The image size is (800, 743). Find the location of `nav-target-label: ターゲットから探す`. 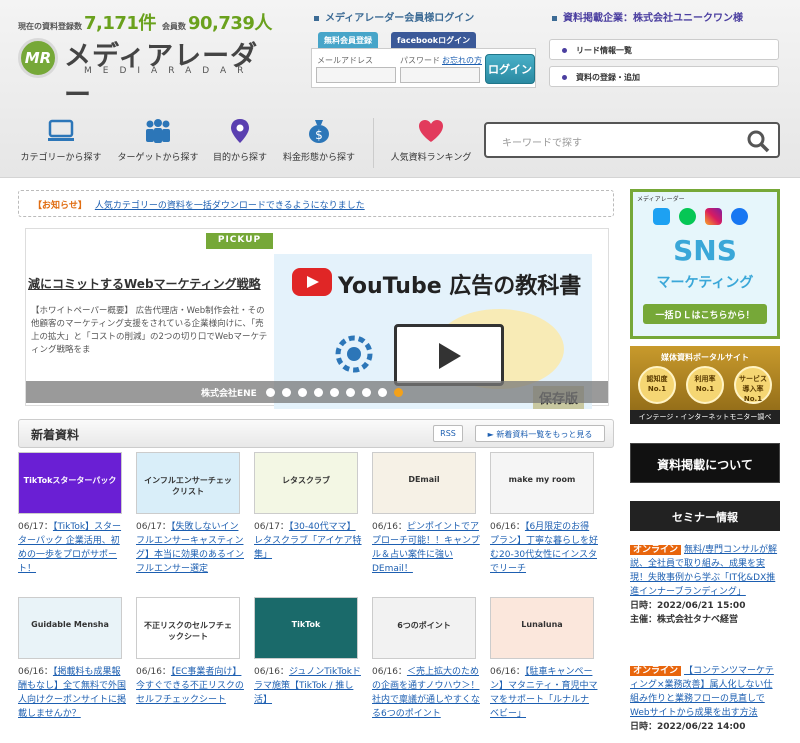

nav-target-label: ターゲットから探す is located at coordinates (158, 158).